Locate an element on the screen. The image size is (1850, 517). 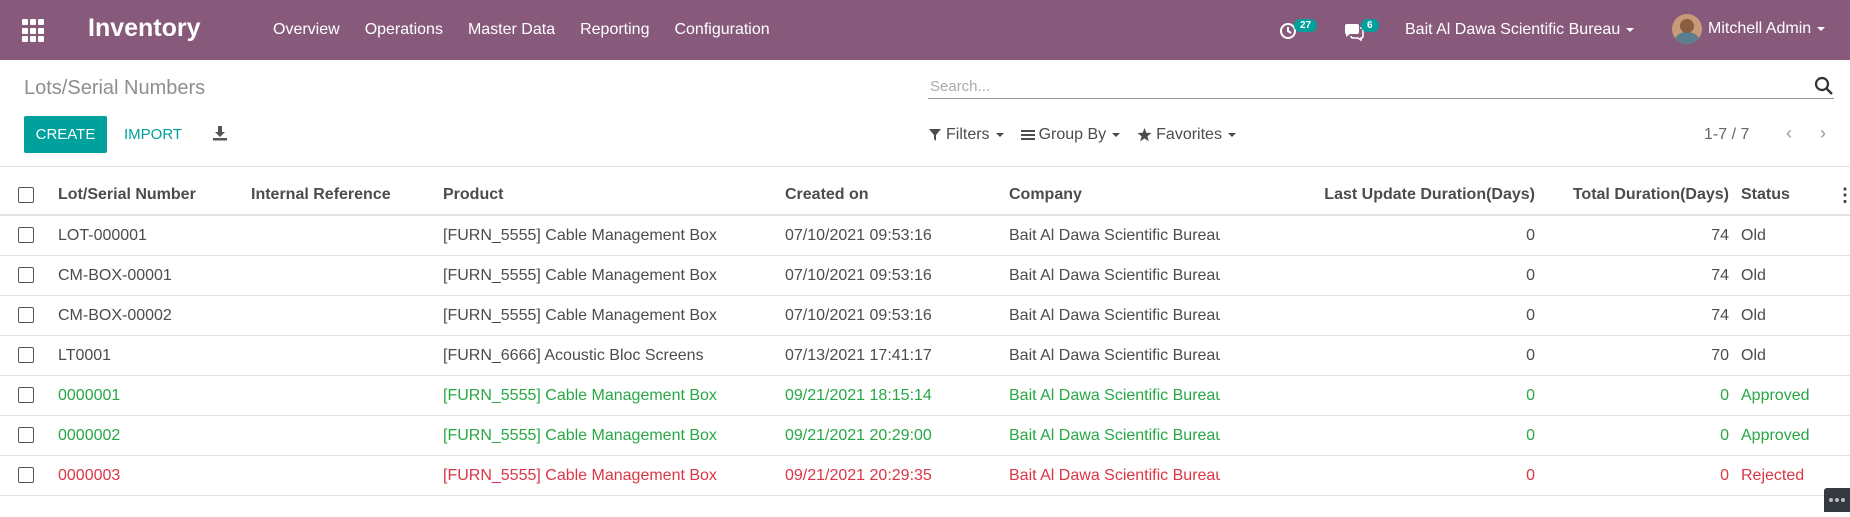
favorites-label: Favorites is located at coordinates (1189, 134).